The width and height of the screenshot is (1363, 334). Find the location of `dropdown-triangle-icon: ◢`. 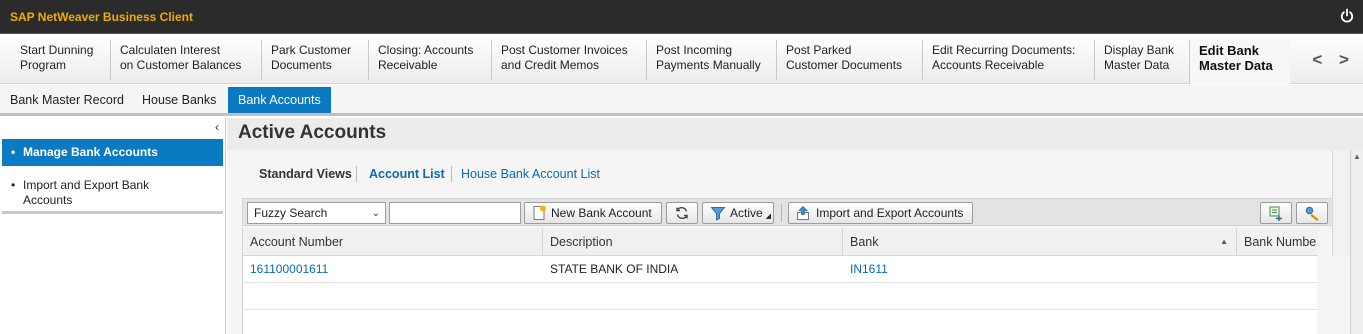

dropdown-triangle-icon: ◢ is located at coordinates (768, 216).